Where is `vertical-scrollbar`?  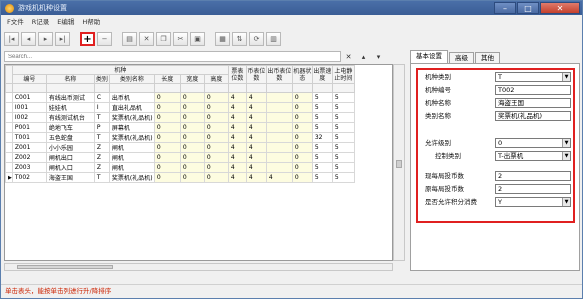 vertical-scrollbar is located at coordinates (399, 162).